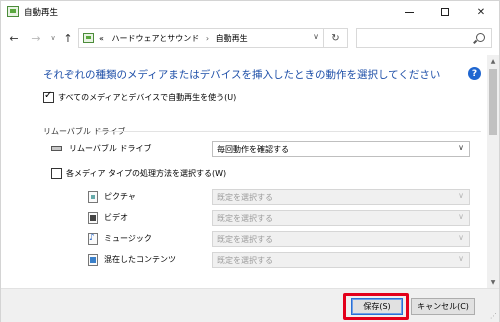 This screenshot has width=500, height=322. I want to click on media-row-pictures: ピクチャ, so click(148, 197).